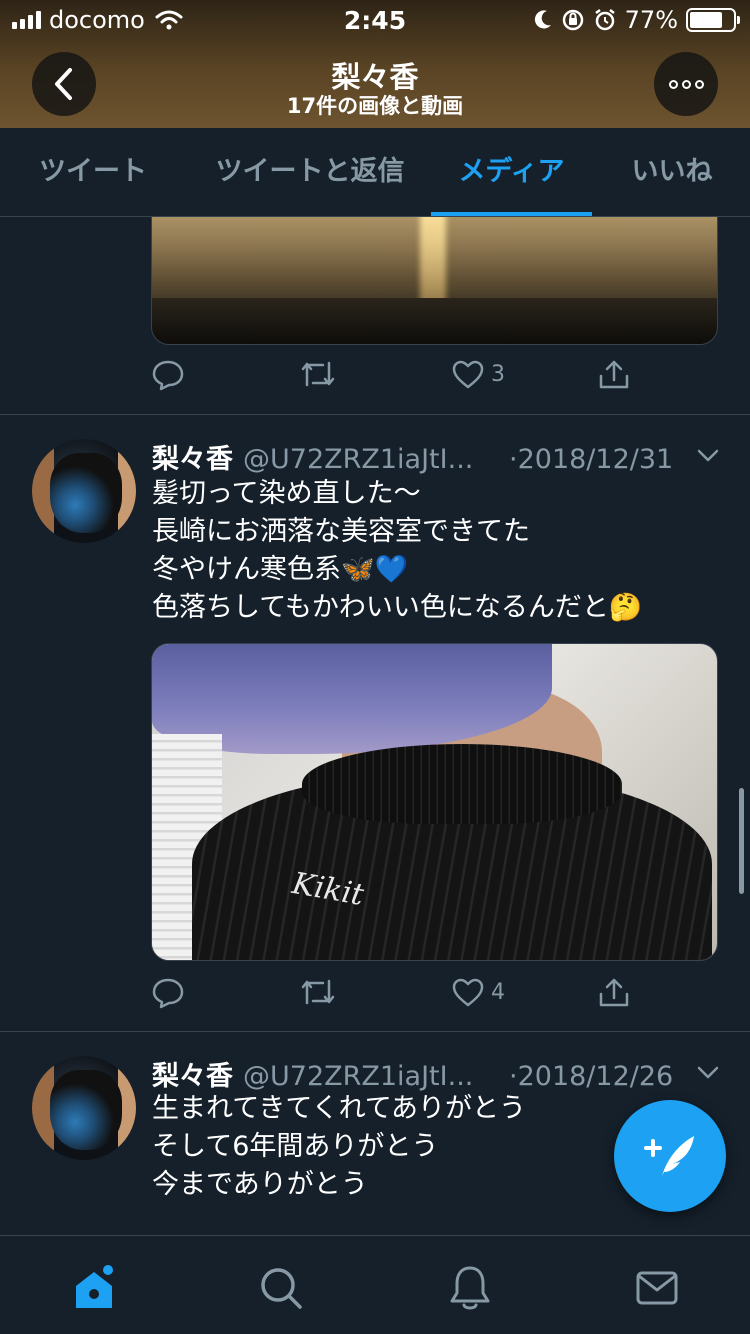 This screenshot has height=1334, width=750. I want to click on messages-icon, so click(657, 1288).